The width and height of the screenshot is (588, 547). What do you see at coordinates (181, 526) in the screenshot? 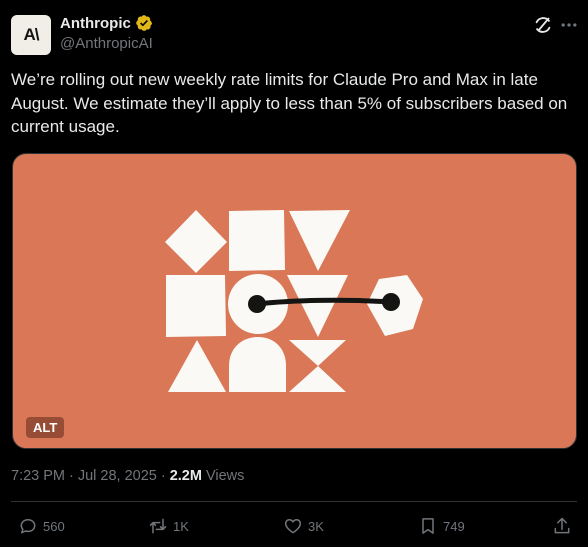
I see `repost-count: 1K` at bounding box center [181, 526].